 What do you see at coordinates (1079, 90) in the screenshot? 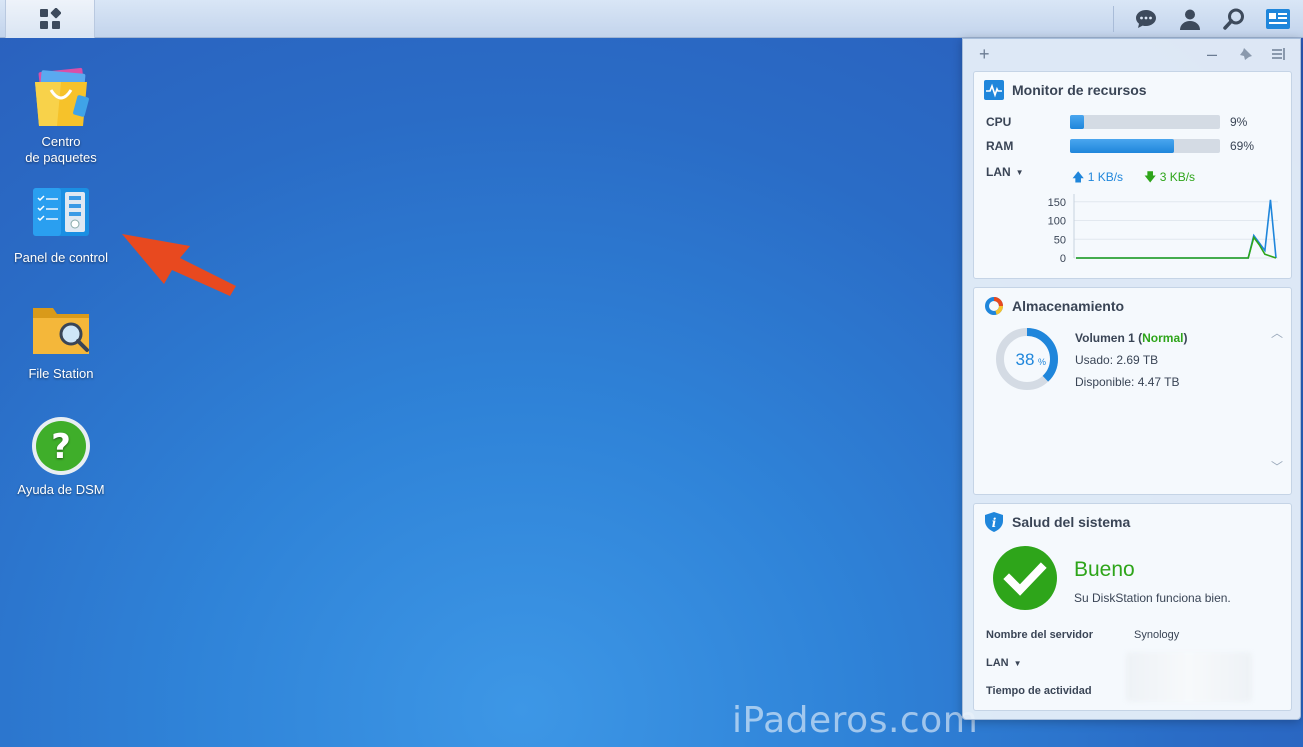
I see `widget-title: Monitor de recursos` at bounding box center [1079, 90].